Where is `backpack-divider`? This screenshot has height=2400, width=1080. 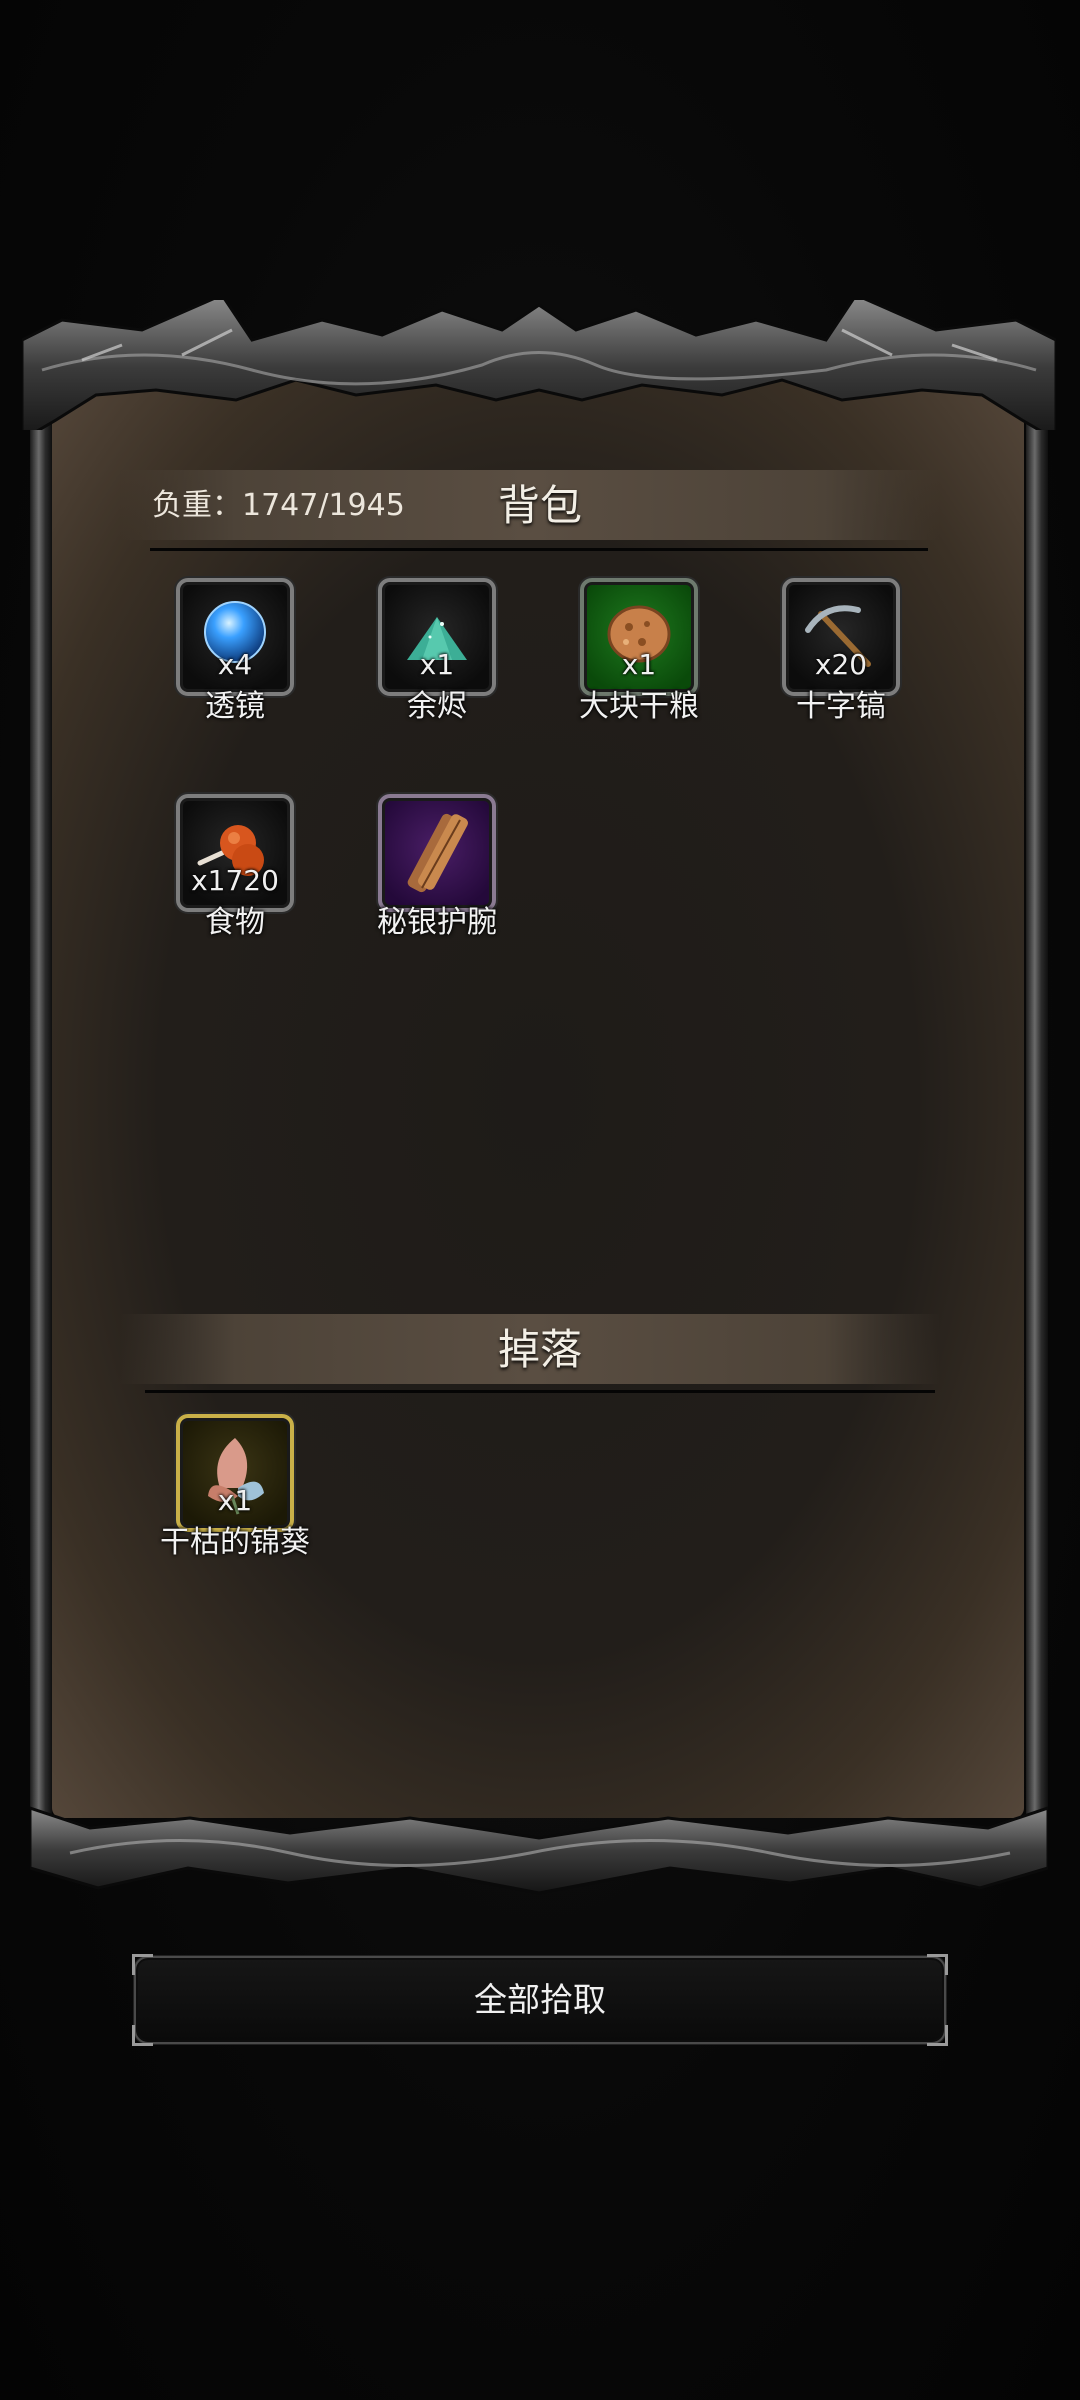
backpack-divider is located at coordinates (539, 549).